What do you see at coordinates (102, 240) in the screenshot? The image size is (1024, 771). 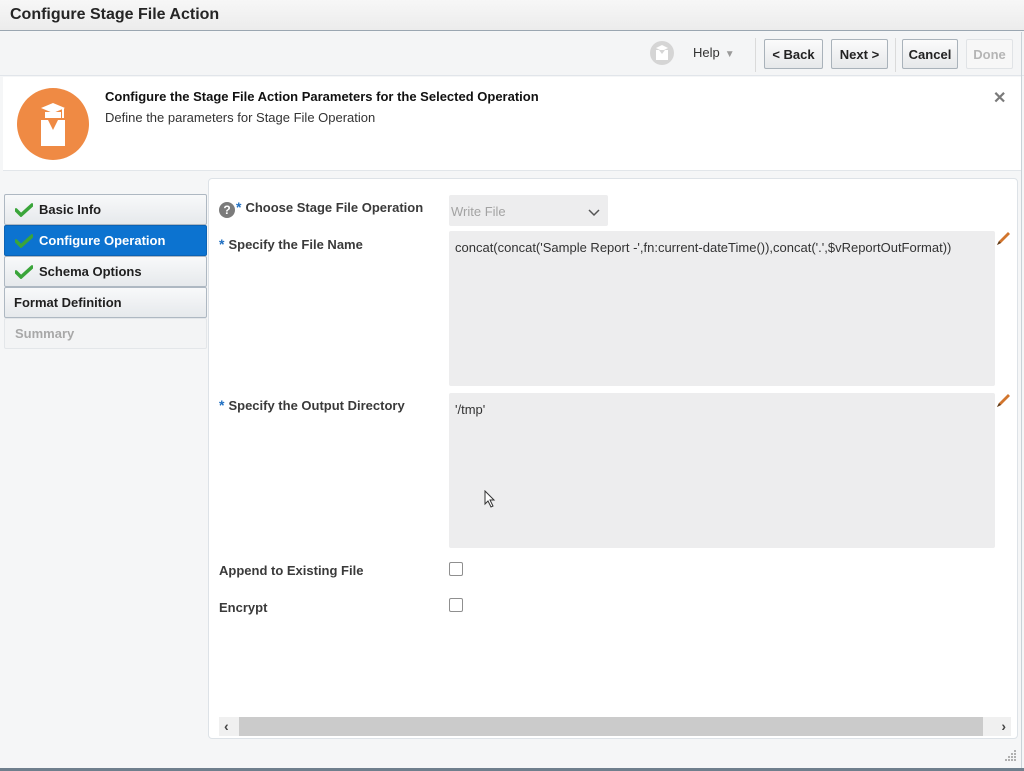 I see `step-label: Configure Operation` at bounding box center [102, 240].